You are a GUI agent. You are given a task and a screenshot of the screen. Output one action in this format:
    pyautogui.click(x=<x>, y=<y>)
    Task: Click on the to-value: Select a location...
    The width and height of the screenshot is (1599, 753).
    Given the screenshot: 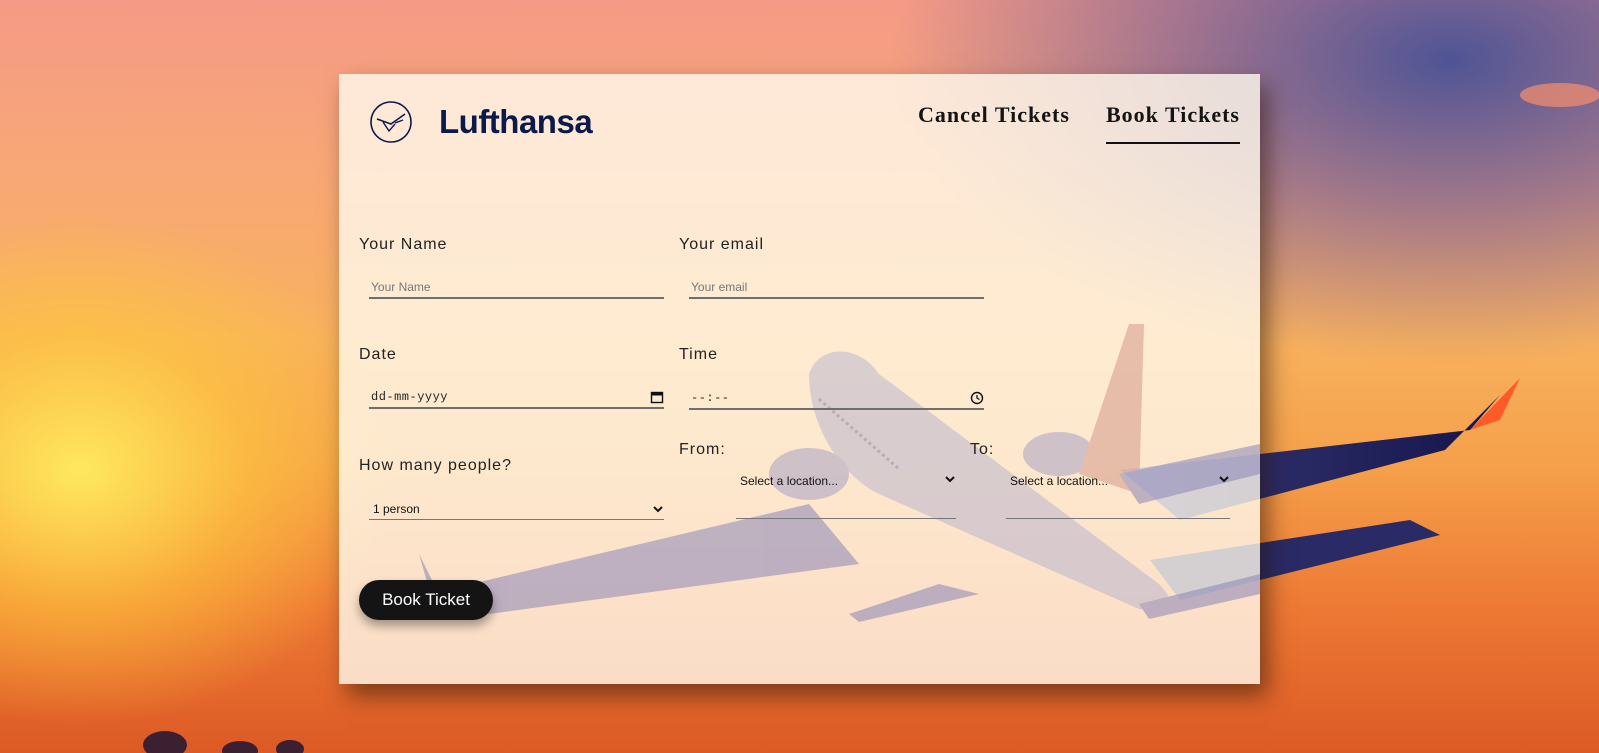 What is the action you would take?
    pyautogui.click(x=1059, y=481)
    